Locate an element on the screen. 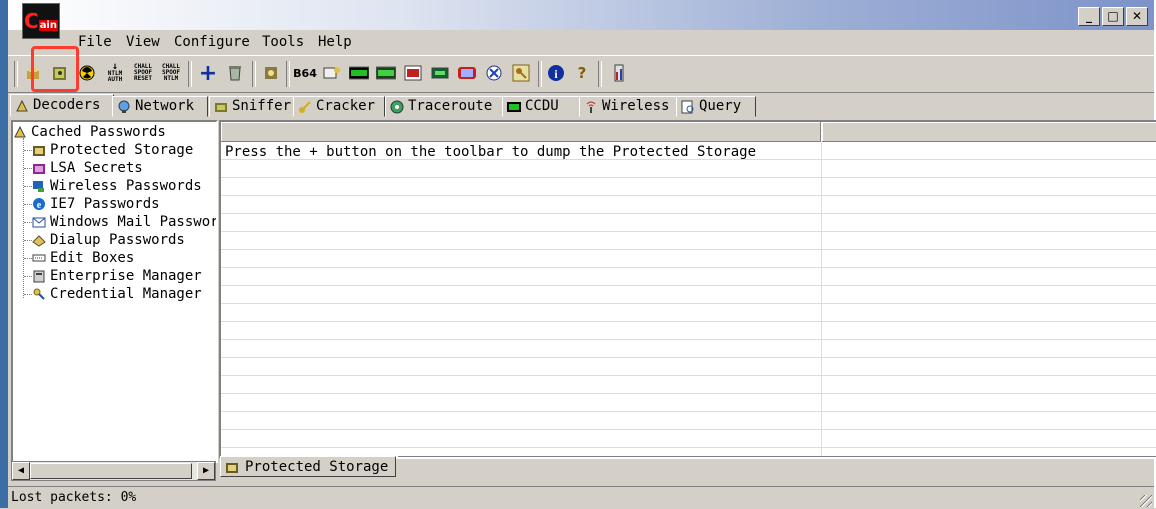  recycle-bin-icon is located at coordinates (235, 73).